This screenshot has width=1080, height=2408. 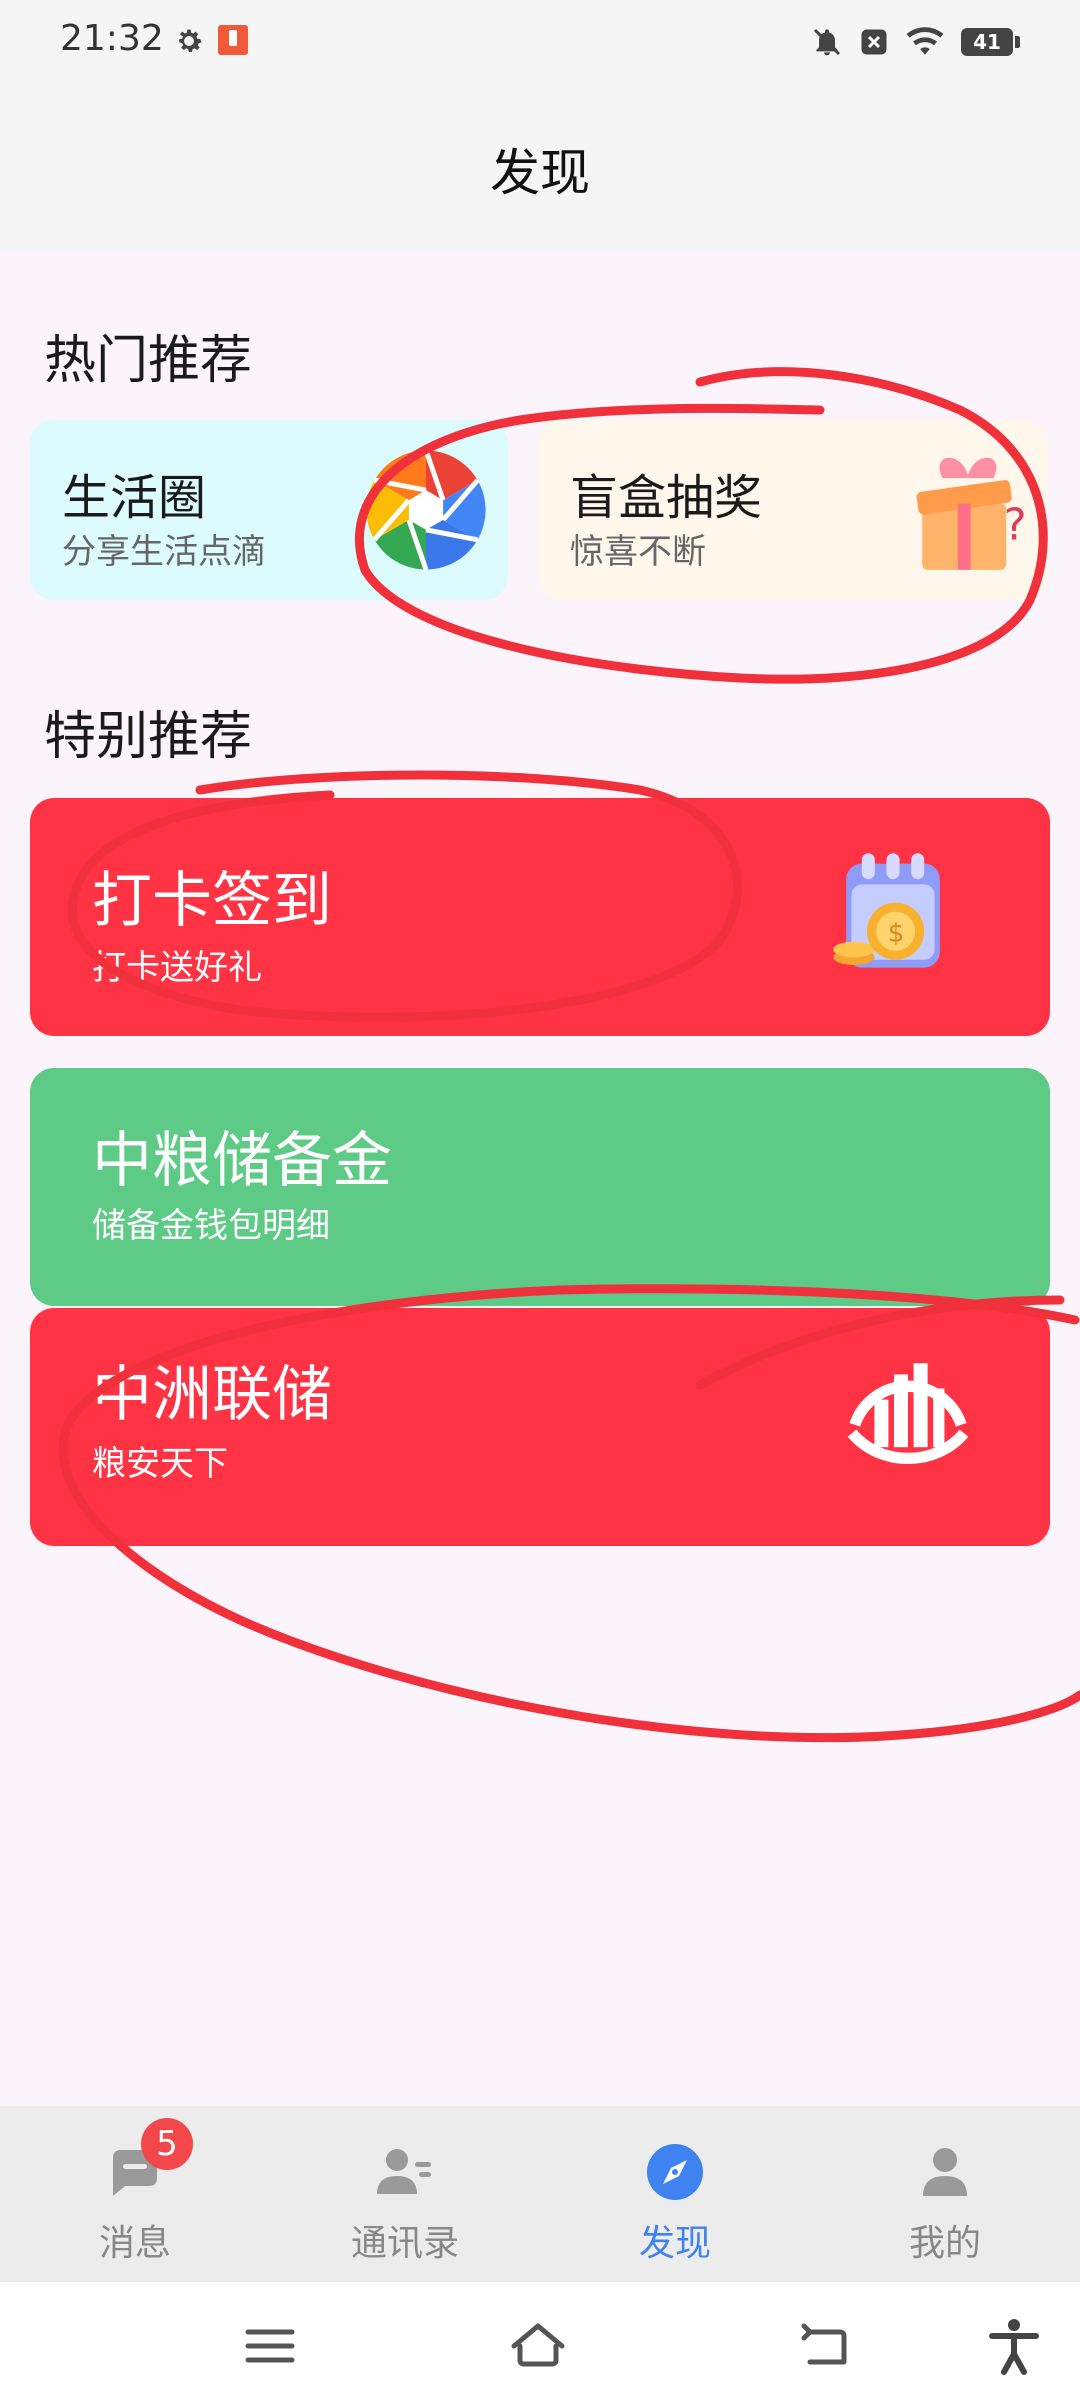 I want to click on bottom-tab-bar: 5 消息 通讯录 发现 我的, so click(x=540, y=2194).